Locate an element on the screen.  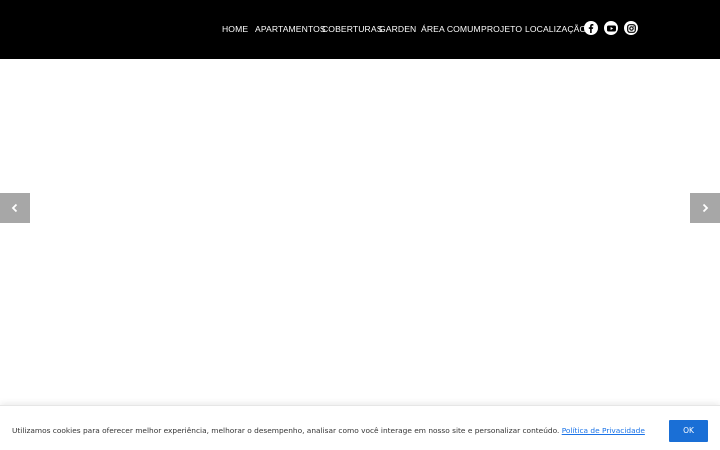
nav-item-coberturas: COBERTURAS is located at coordinates (352, 29).